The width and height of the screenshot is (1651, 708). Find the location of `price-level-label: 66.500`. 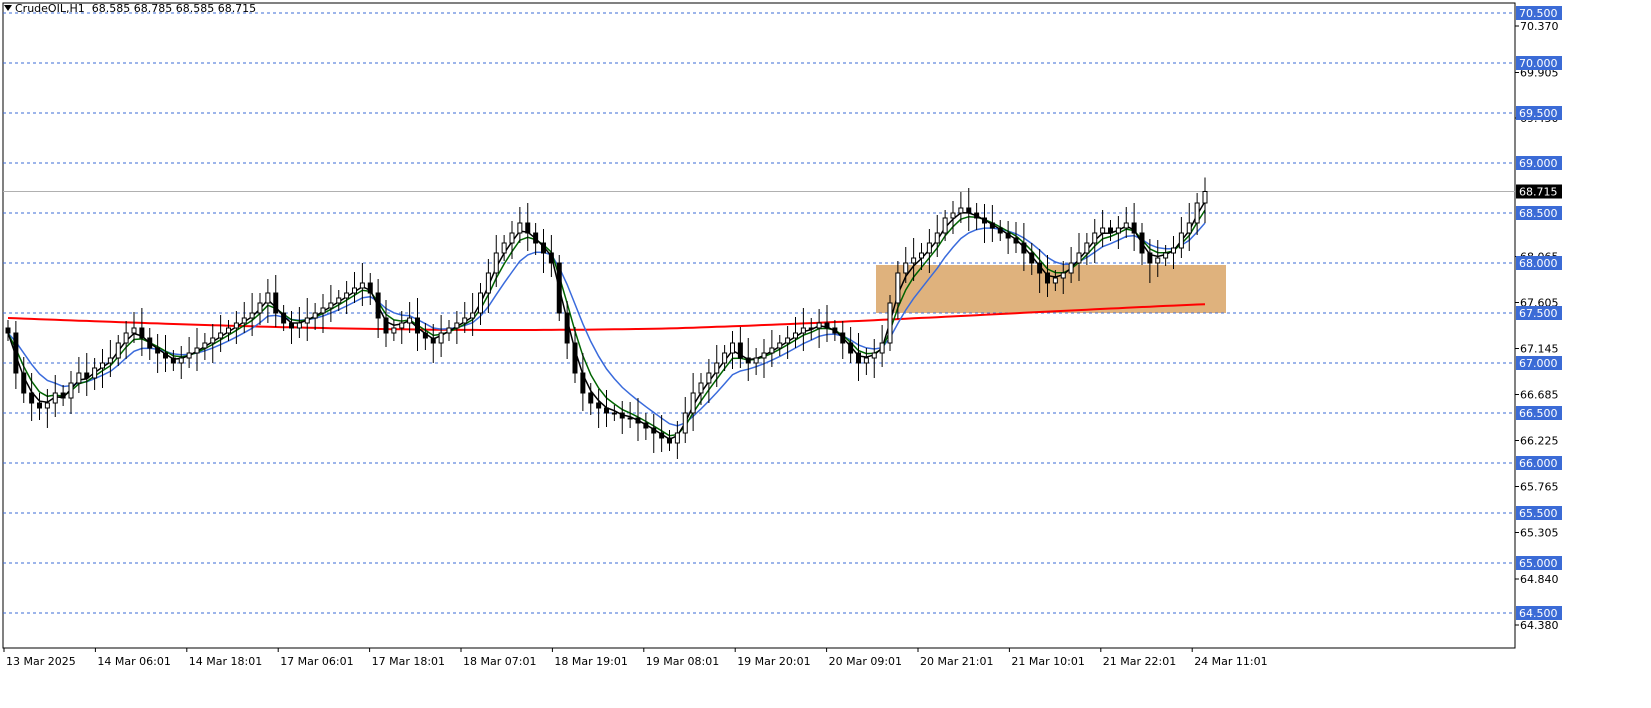

price-level-label: 66.500 is located at coordinates (1538, 413).